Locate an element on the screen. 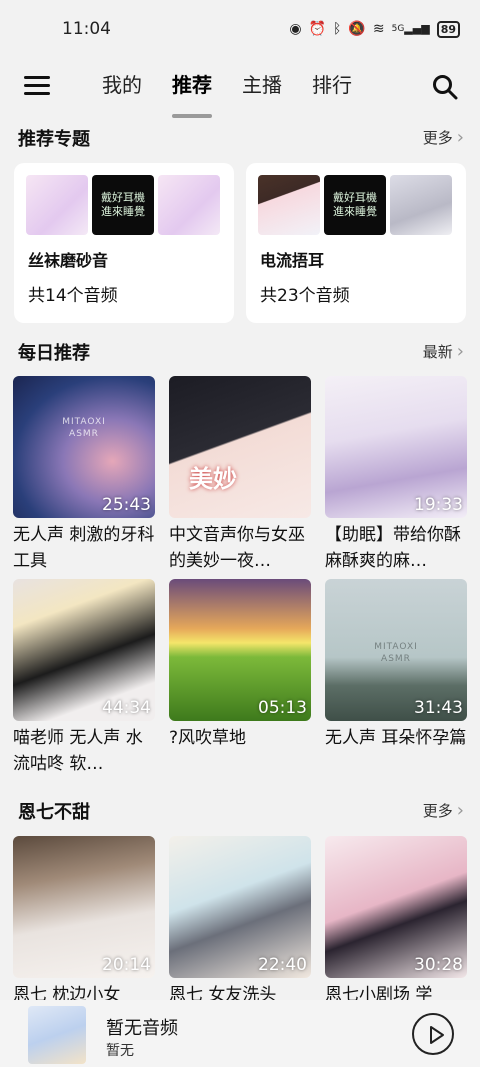 This screenshot has height=1067, width=480. player-title: 暂无音频 is located at coordinates (142, 1028).